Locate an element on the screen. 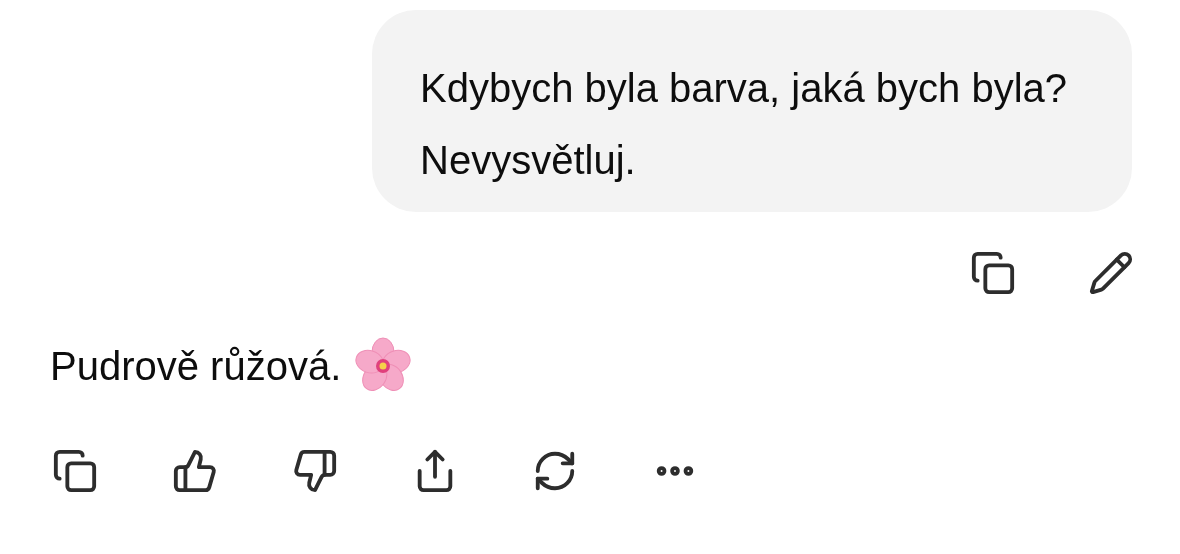 Image resolution: width=1180 pixels, height=554 pixels. thumbs-up-icon is located at coordinates (195, 471).